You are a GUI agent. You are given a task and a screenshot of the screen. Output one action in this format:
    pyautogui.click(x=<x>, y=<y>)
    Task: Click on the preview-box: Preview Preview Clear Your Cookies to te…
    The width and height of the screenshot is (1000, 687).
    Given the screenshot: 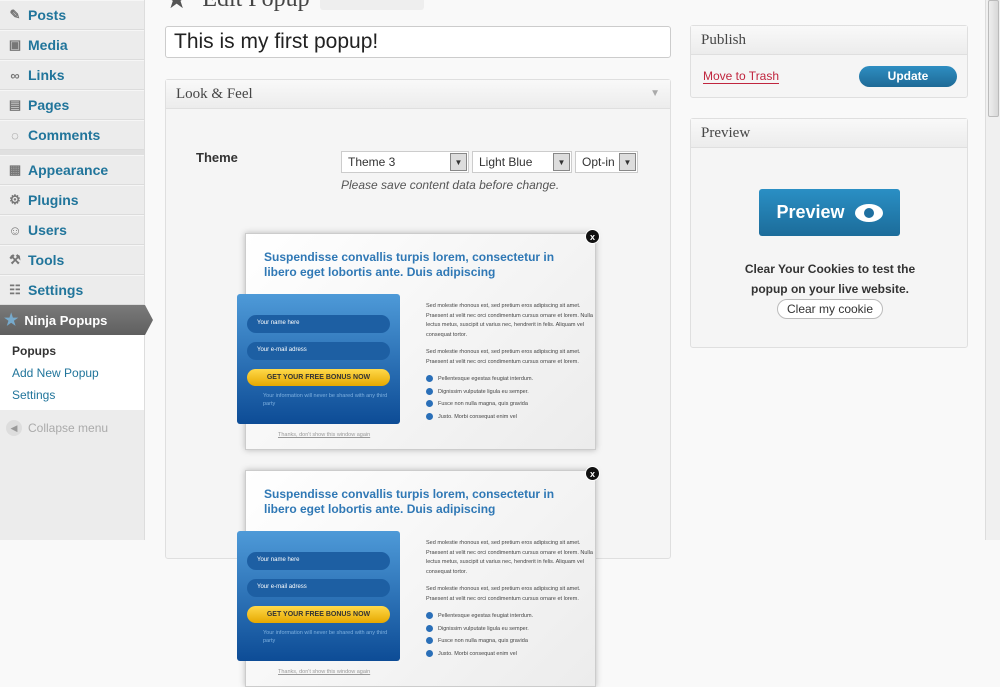 What is the action you would take?
    pyautogui.click(x=829, y=233)
    